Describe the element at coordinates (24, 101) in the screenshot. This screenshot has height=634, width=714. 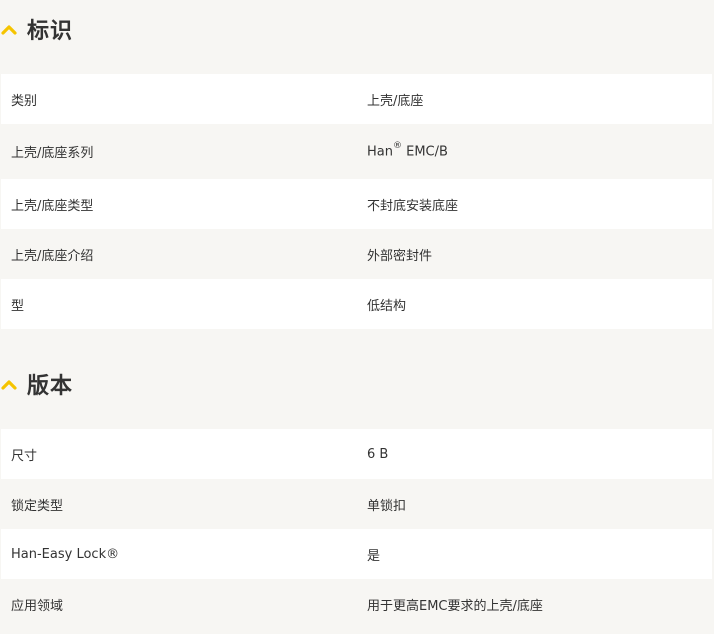
I see `row-key: 类别` at that location.